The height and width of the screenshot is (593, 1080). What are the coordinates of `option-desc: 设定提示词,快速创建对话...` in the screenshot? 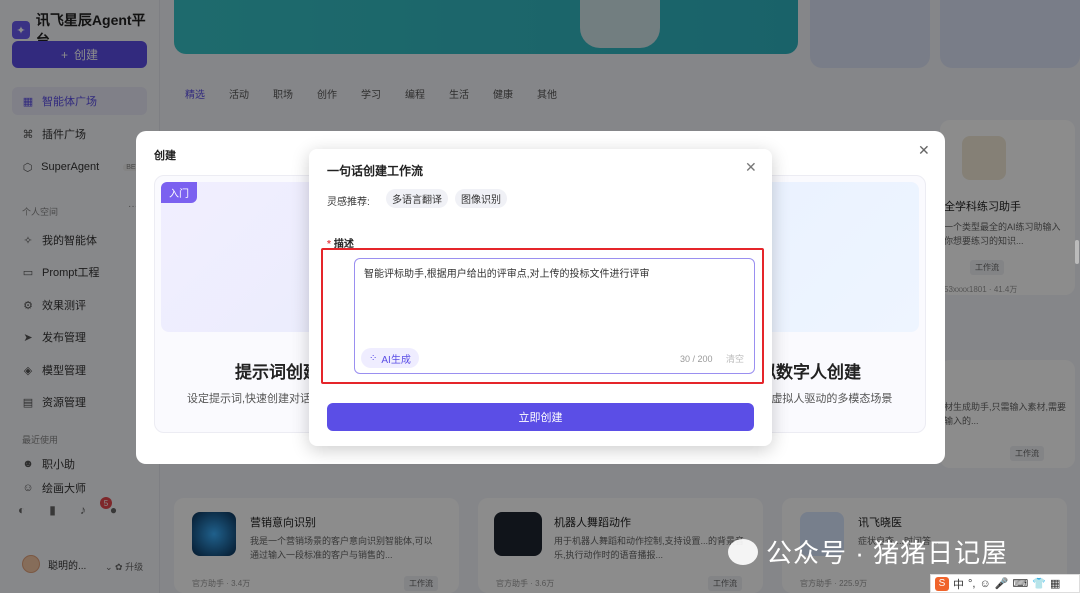 It's located at (254, 399).